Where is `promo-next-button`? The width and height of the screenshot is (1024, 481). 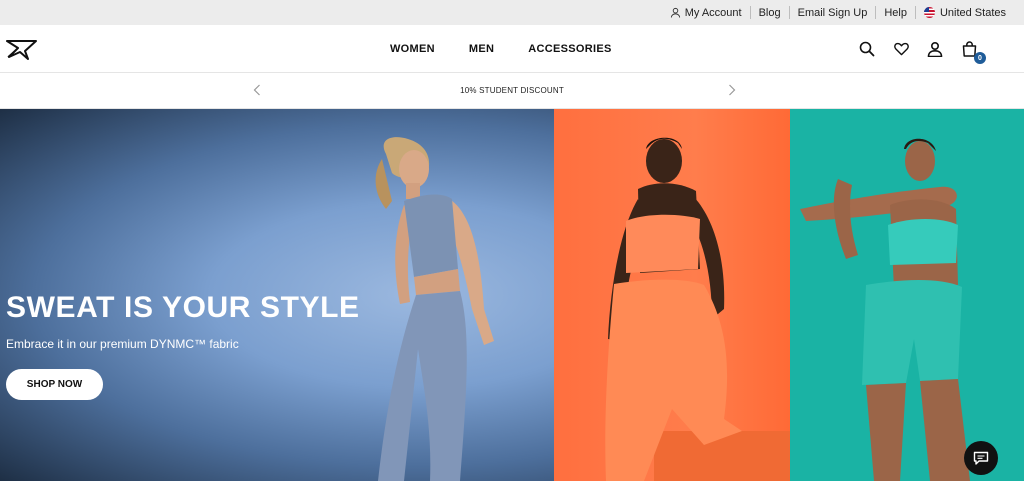
promo-next-button is located at coordinates (732, 90).